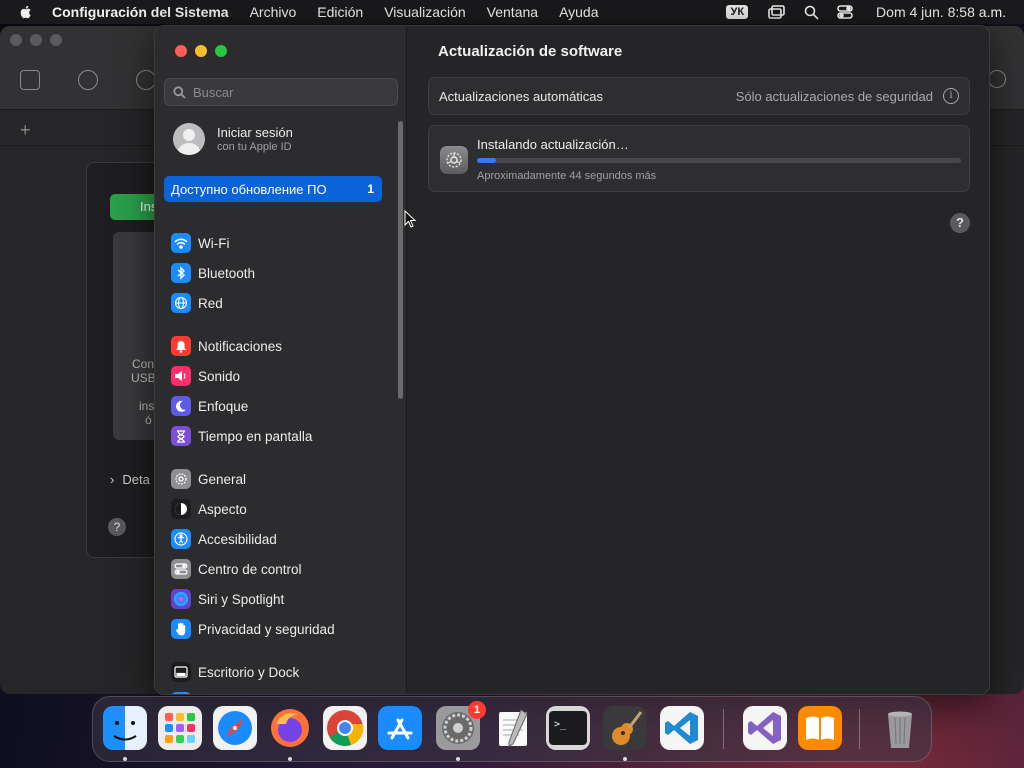  I want to click on search-input, so click(288, 92).